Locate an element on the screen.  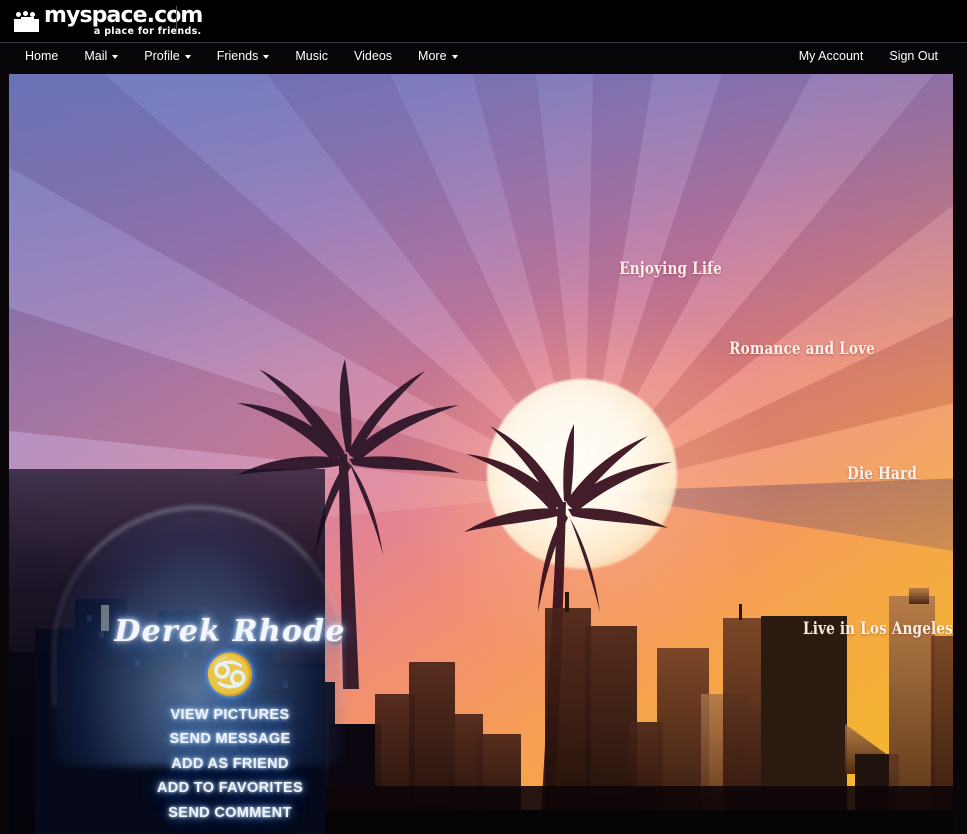
nav-item-profile: Profile is located at coordinates (167, 56).